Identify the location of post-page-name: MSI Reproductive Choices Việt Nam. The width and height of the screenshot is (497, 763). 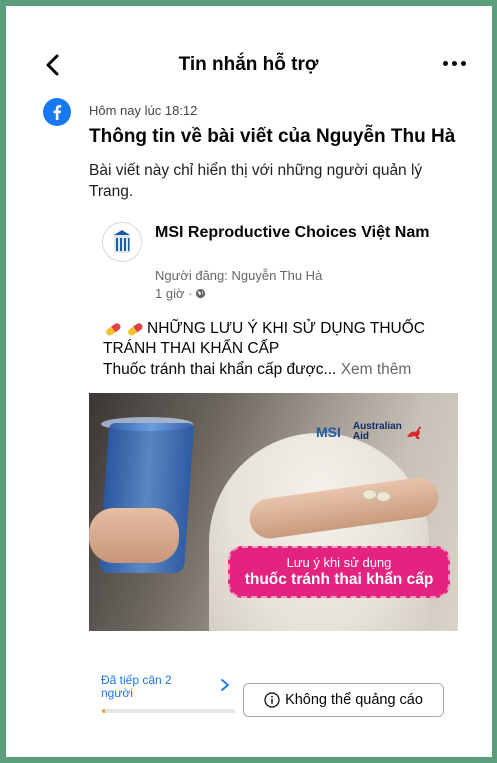
(295, 232).